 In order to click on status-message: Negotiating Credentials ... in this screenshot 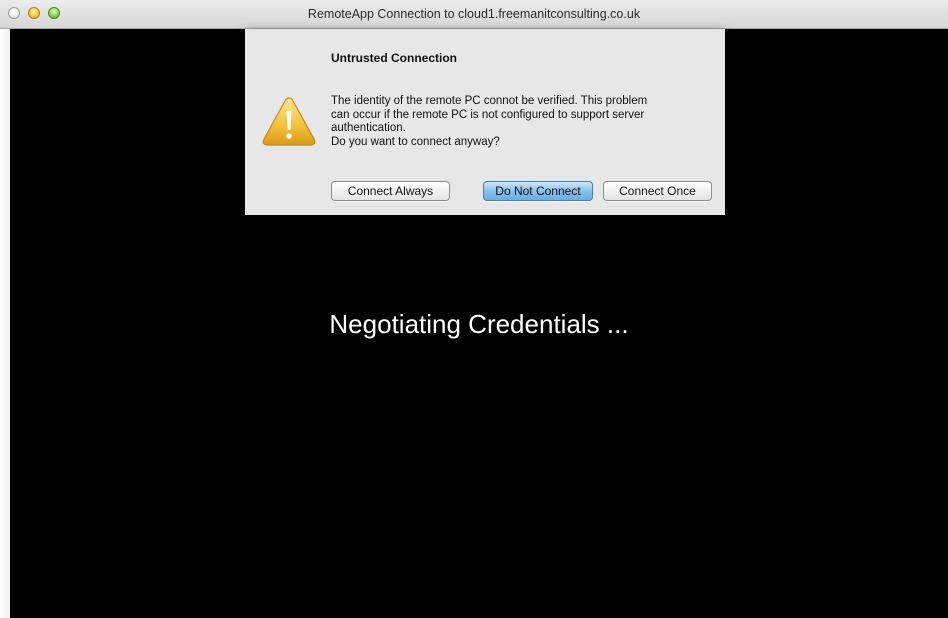, I will do `click(479, 324)`.